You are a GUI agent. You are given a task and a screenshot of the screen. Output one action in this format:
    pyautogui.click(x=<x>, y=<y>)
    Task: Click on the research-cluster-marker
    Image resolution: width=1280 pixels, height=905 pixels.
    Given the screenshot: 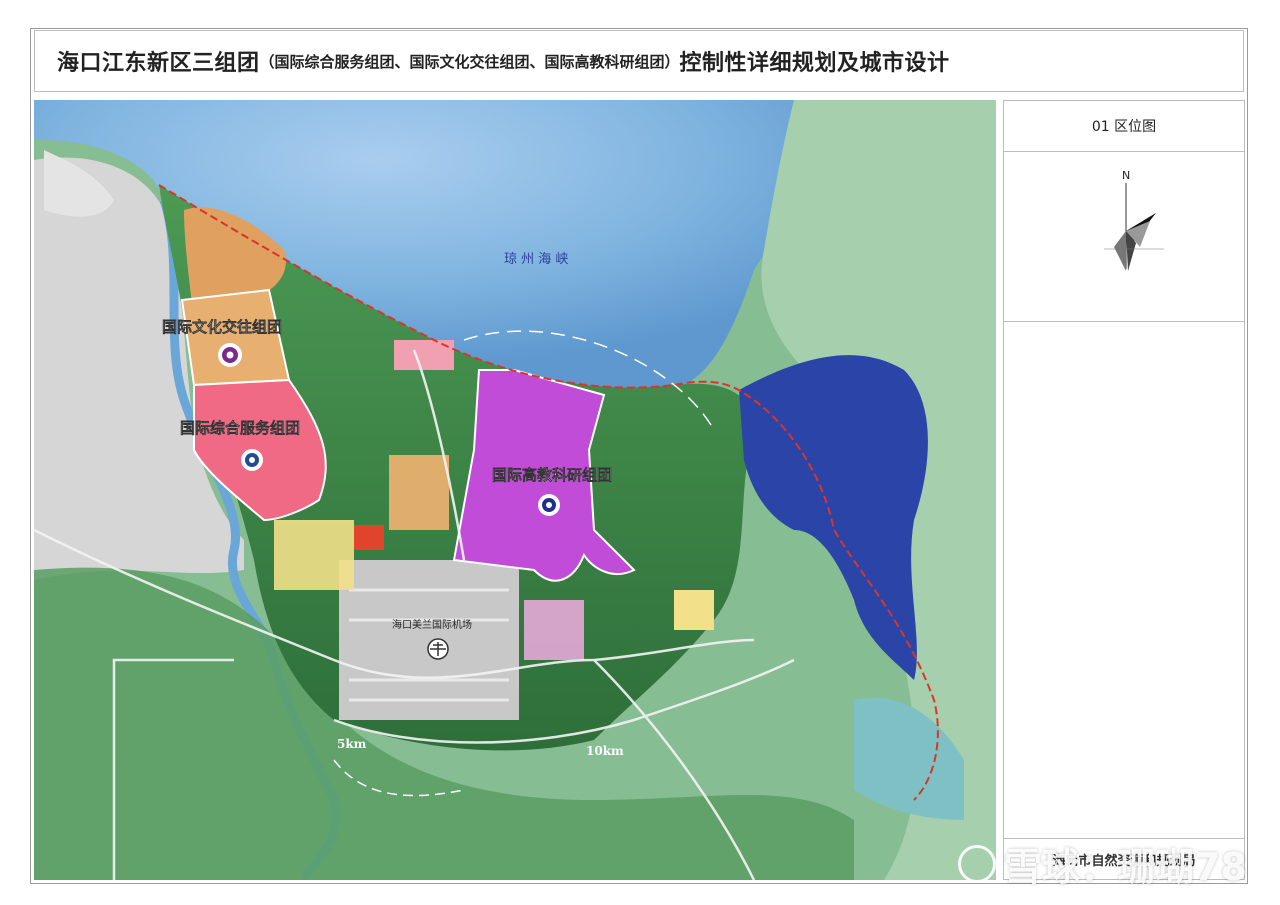 What is the action you would take?
    pyautogui.click(x=549, y=505)
    